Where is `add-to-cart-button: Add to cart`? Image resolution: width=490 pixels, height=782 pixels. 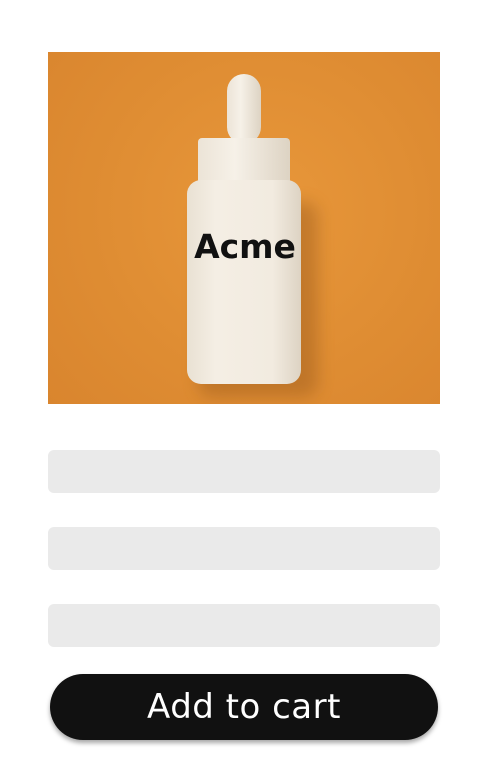
add-to-cart-button: Add to cart is located at coordinates (244, 707).